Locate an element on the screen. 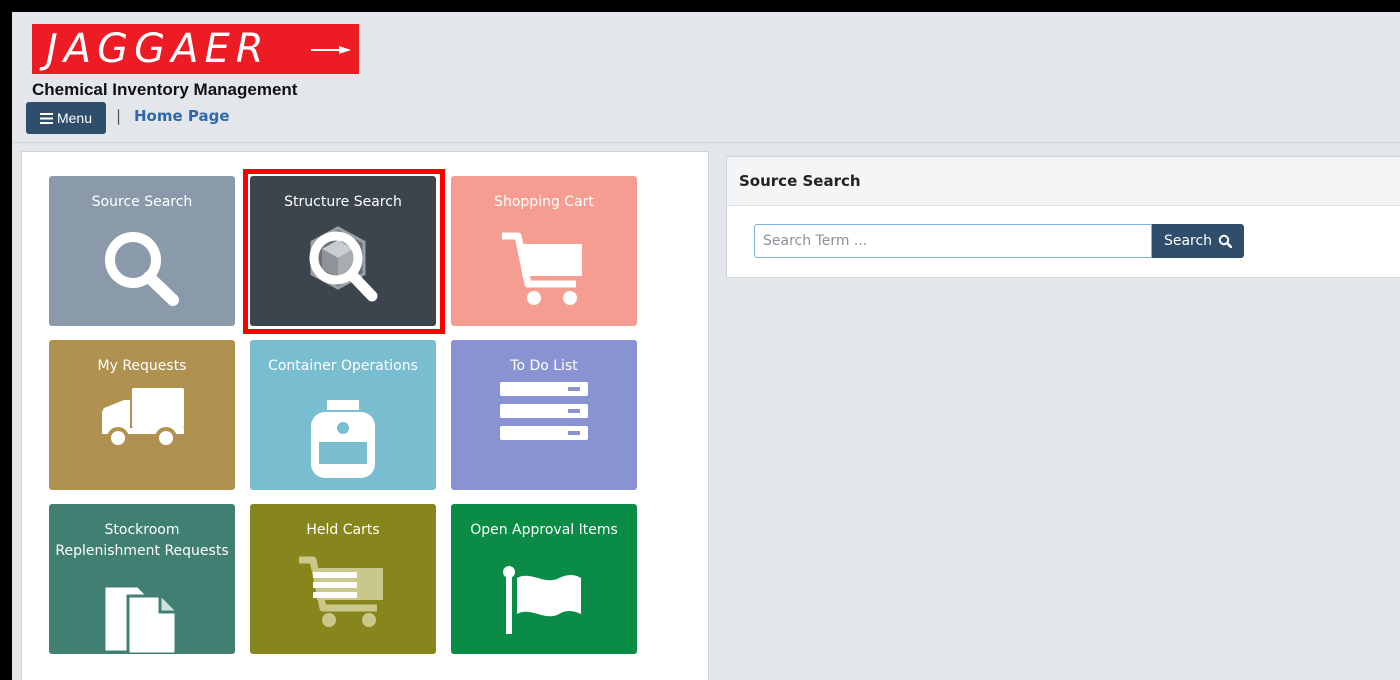 This screenshot has height=680, width=1400. tile-source-search: Source Search is located at coordinates (142, 251).